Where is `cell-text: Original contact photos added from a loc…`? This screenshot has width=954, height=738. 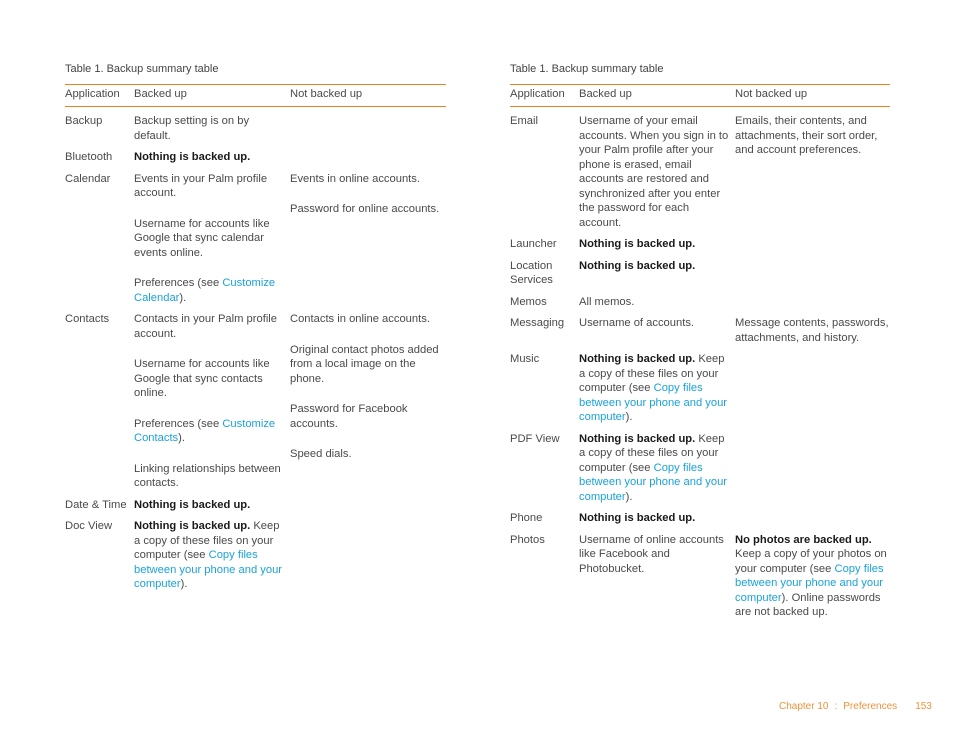 cell-text: Original contact photos added from a loc… is located at coordinates (364, 364).